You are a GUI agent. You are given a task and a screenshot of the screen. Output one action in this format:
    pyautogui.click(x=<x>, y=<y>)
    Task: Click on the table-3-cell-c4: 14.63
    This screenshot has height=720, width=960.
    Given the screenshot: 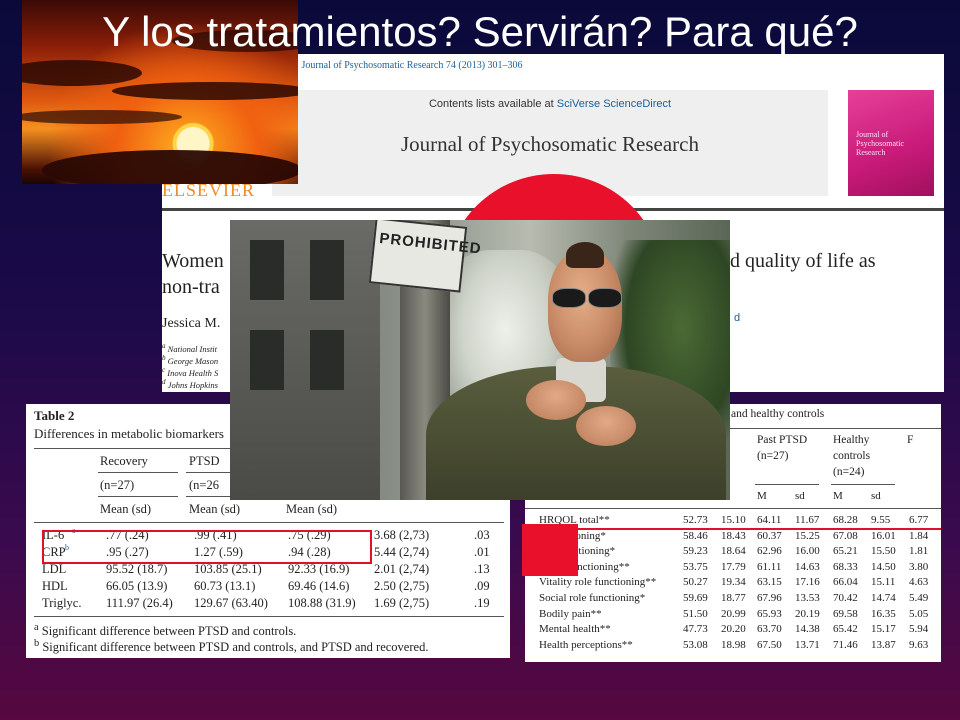 What is the action you would take?
    pyautogui.click(x=807, y=566)
    